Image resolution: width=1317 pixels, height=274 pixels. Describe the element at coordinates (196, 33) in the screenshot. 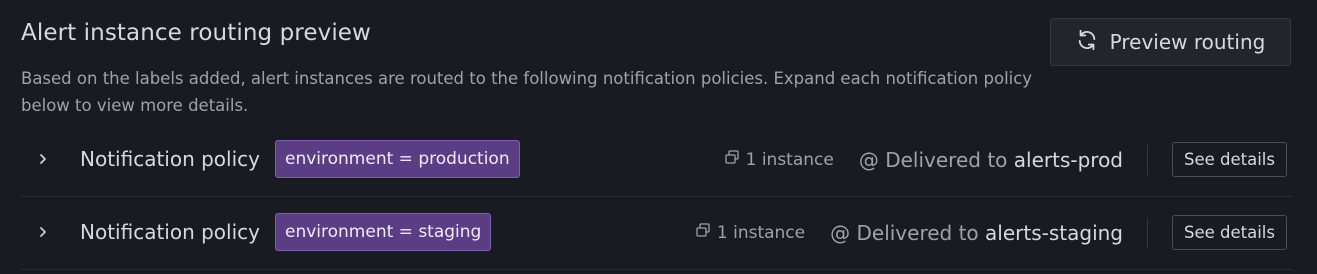

I see `page-title: Alert instance routing preview` at that location.